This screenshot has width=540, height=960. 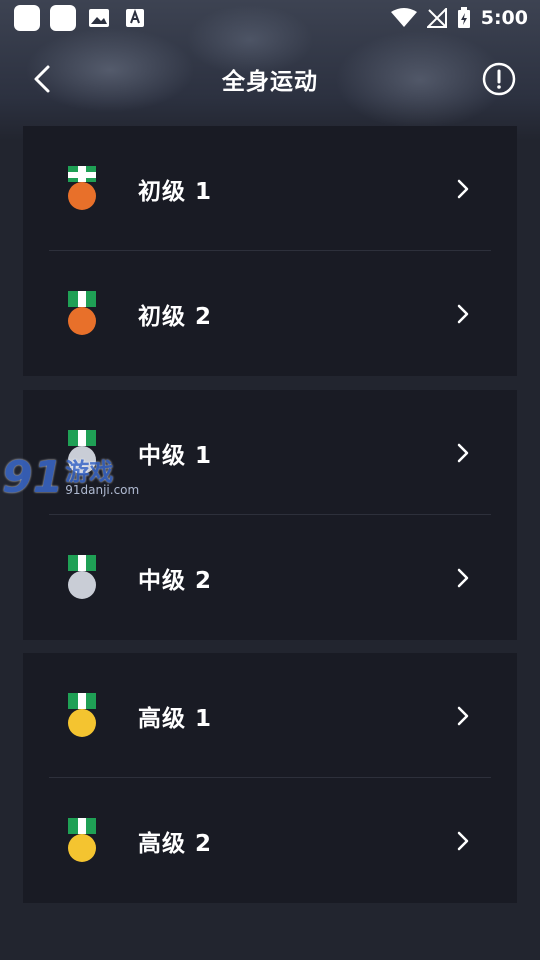 I want to click on page-title: 全身运动, so click(x=270, y=82).